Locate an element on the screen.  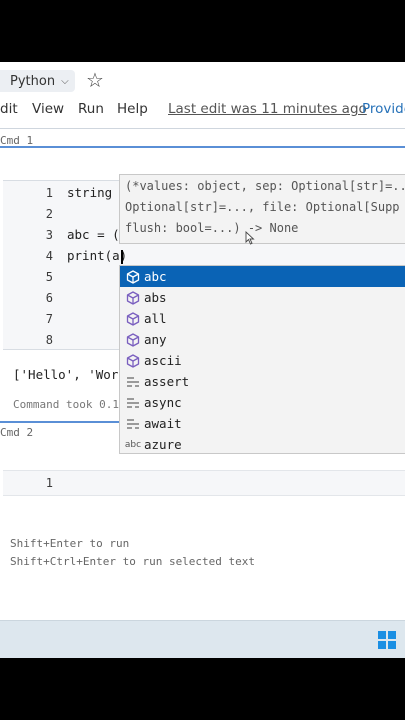
suggestion-label: all is located at coordinates (155, 318).